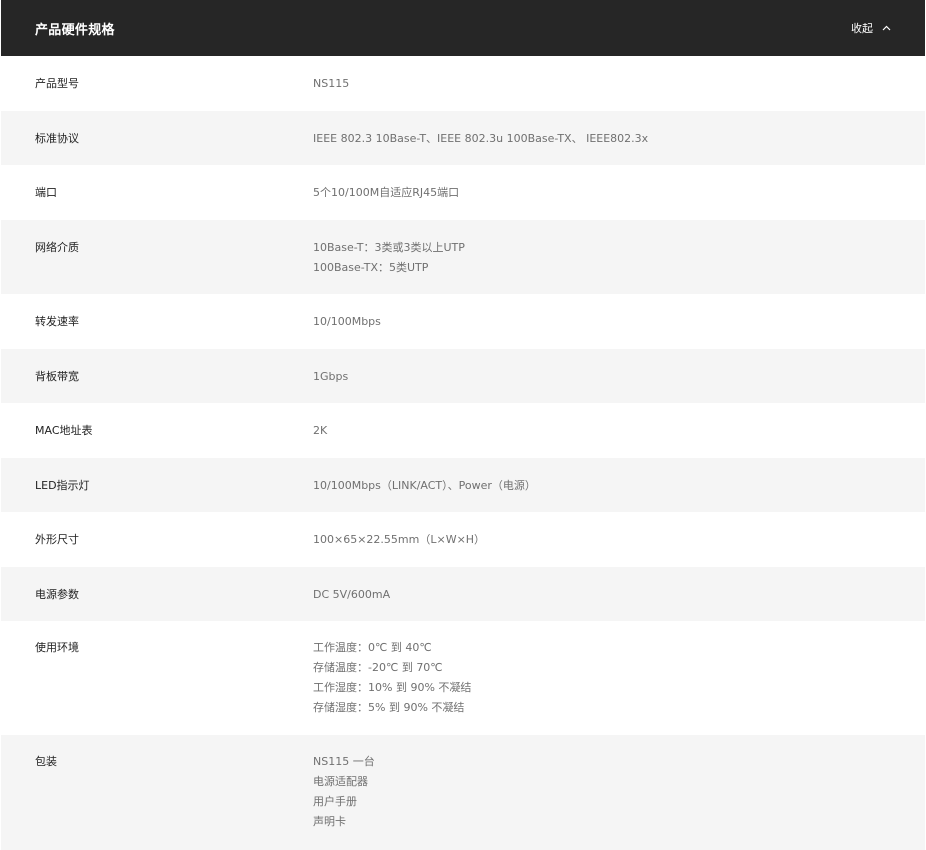 The height and width of the screenshot is (850, 926). I want to click on spec-value-line: 10/100Mbps, so click(347, 321).